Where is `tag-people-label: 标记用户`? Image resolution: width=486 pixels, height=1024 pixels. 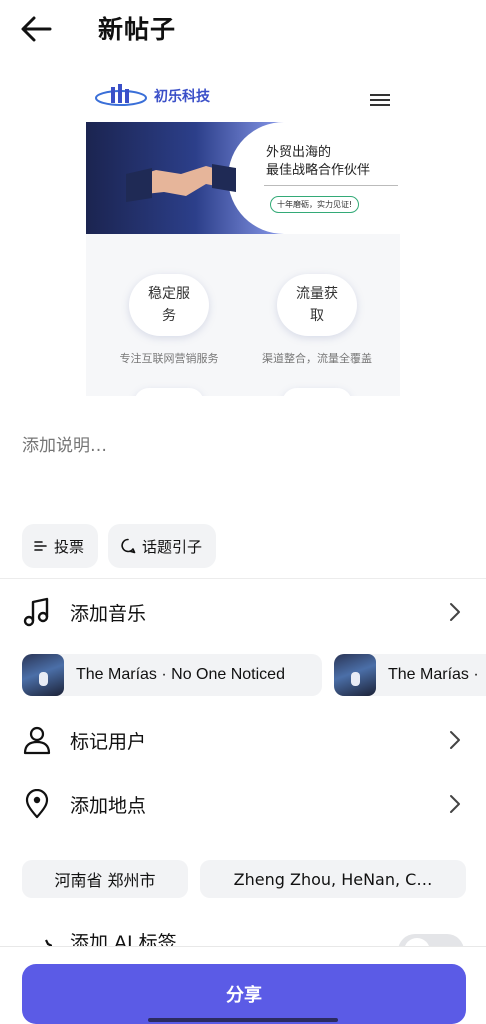 tag-people-label: 标记用户 is located at coordinates (108, 741).